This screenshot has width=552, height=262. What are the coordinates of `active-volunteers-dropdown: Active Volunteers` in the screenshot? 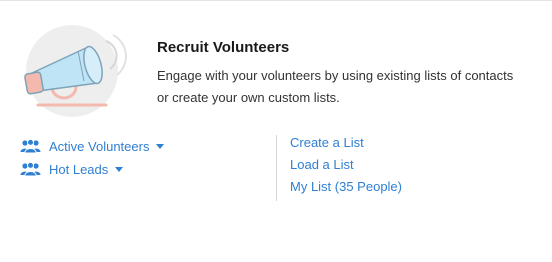 It's located at (92, 146).